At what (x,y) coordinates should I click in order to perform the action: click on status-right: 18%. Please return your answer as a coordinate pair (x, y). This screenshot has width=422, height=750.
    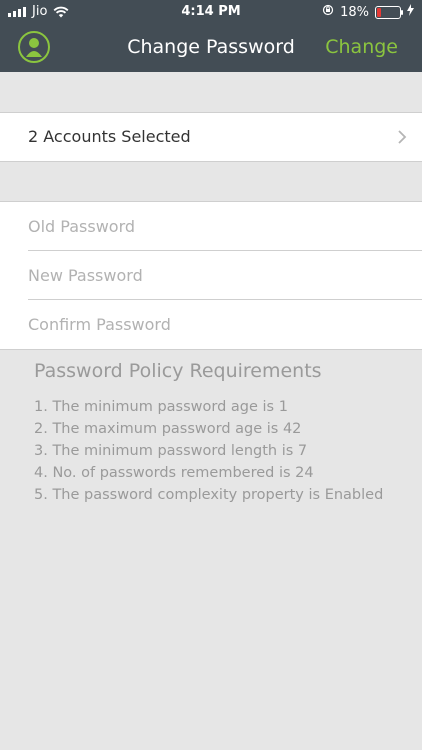
    Looking at the image, I should click on (368, 12).